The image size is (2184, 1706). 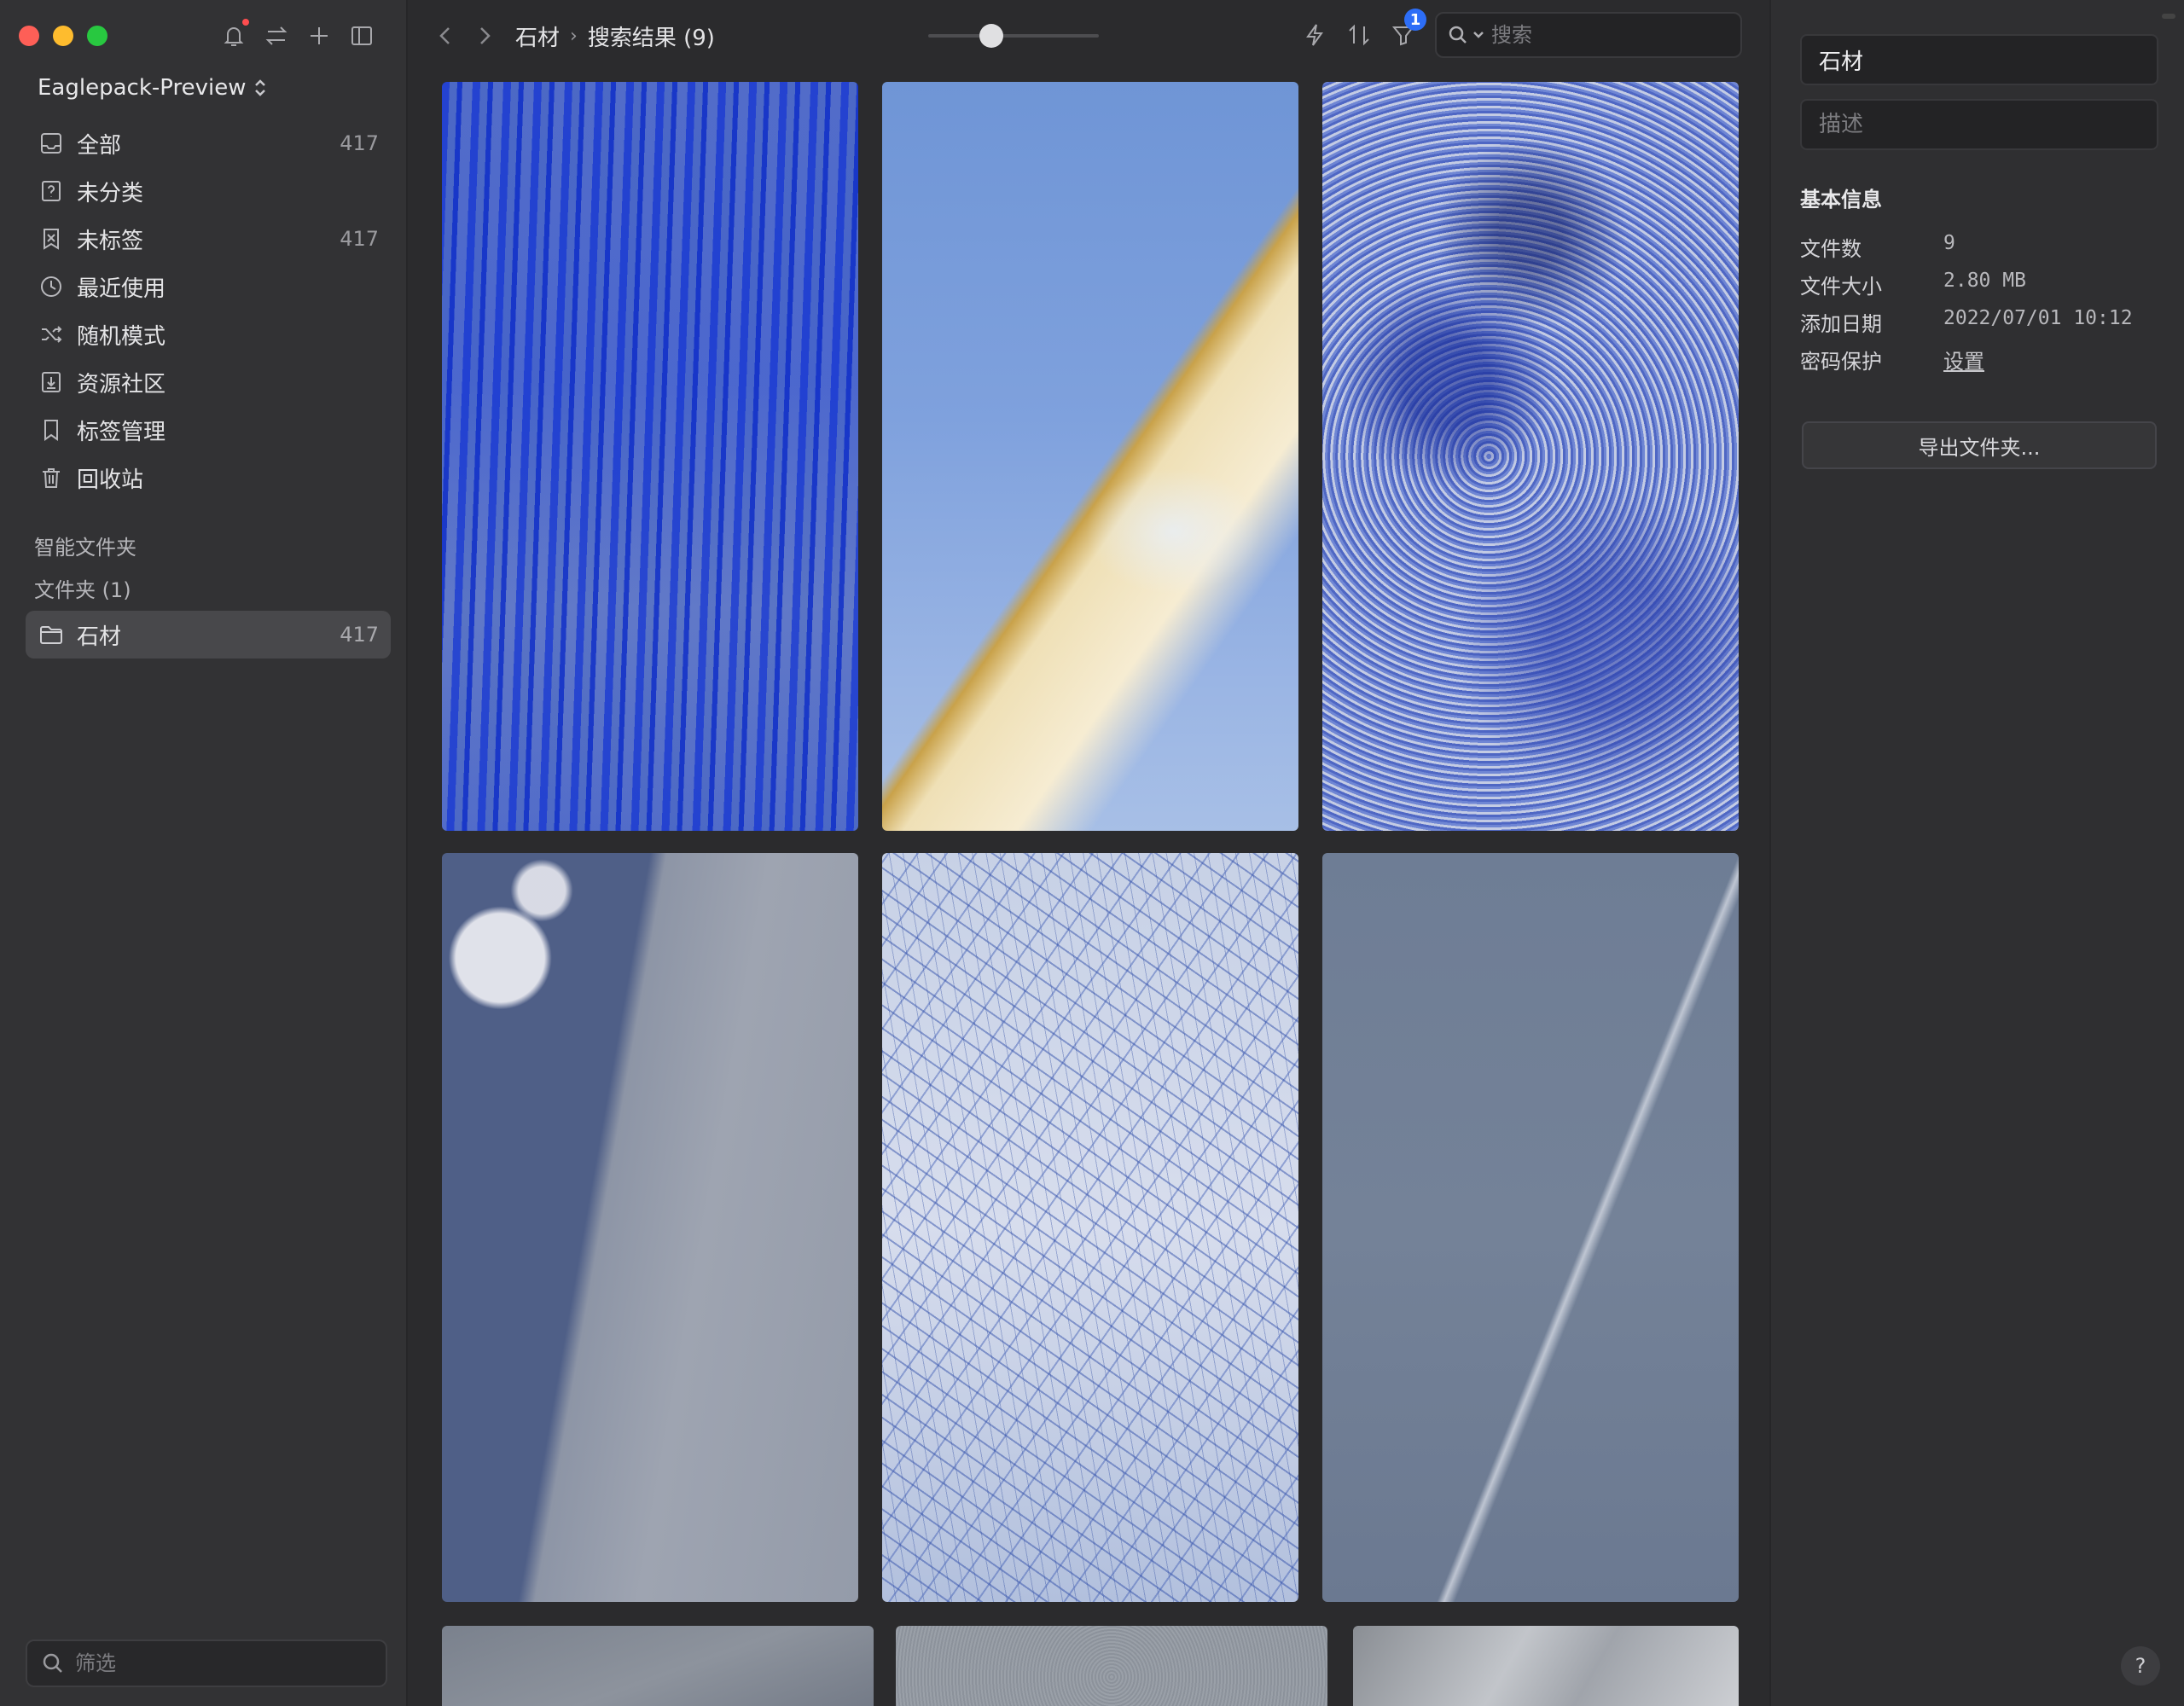 I want to click on set-password-link: 设置, so click(x=1963, y=360).